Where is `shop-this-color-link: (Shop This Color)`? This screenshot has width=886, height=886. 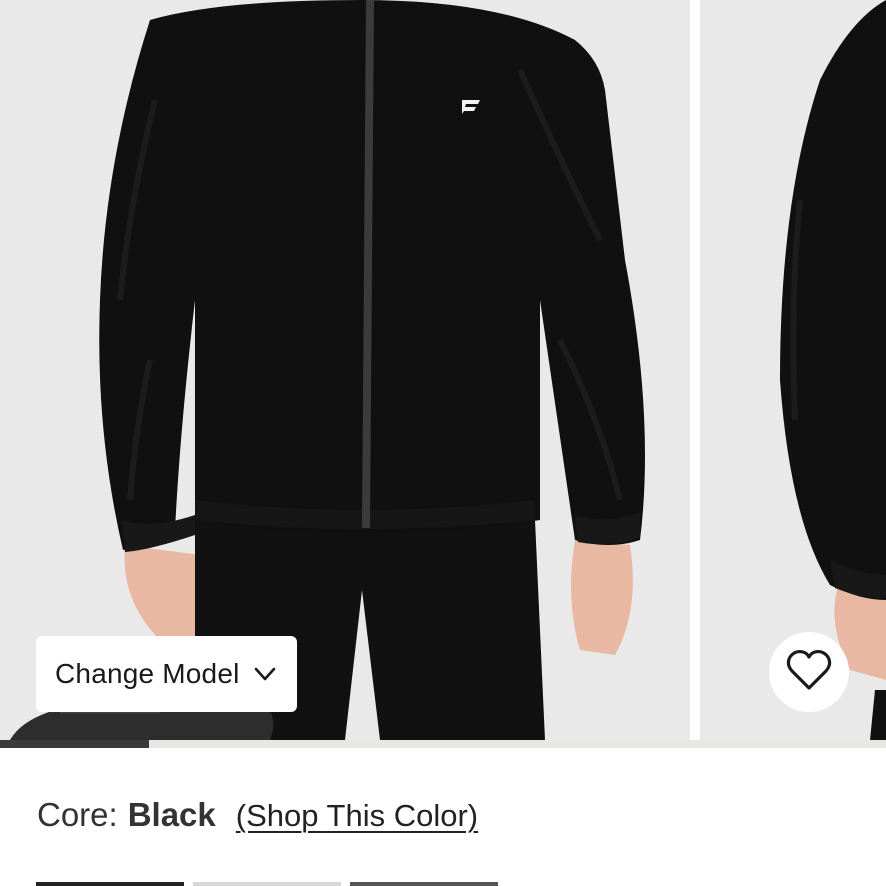
shop-this-color-link: (Shop This Color) is located at coordinates (357, 816).